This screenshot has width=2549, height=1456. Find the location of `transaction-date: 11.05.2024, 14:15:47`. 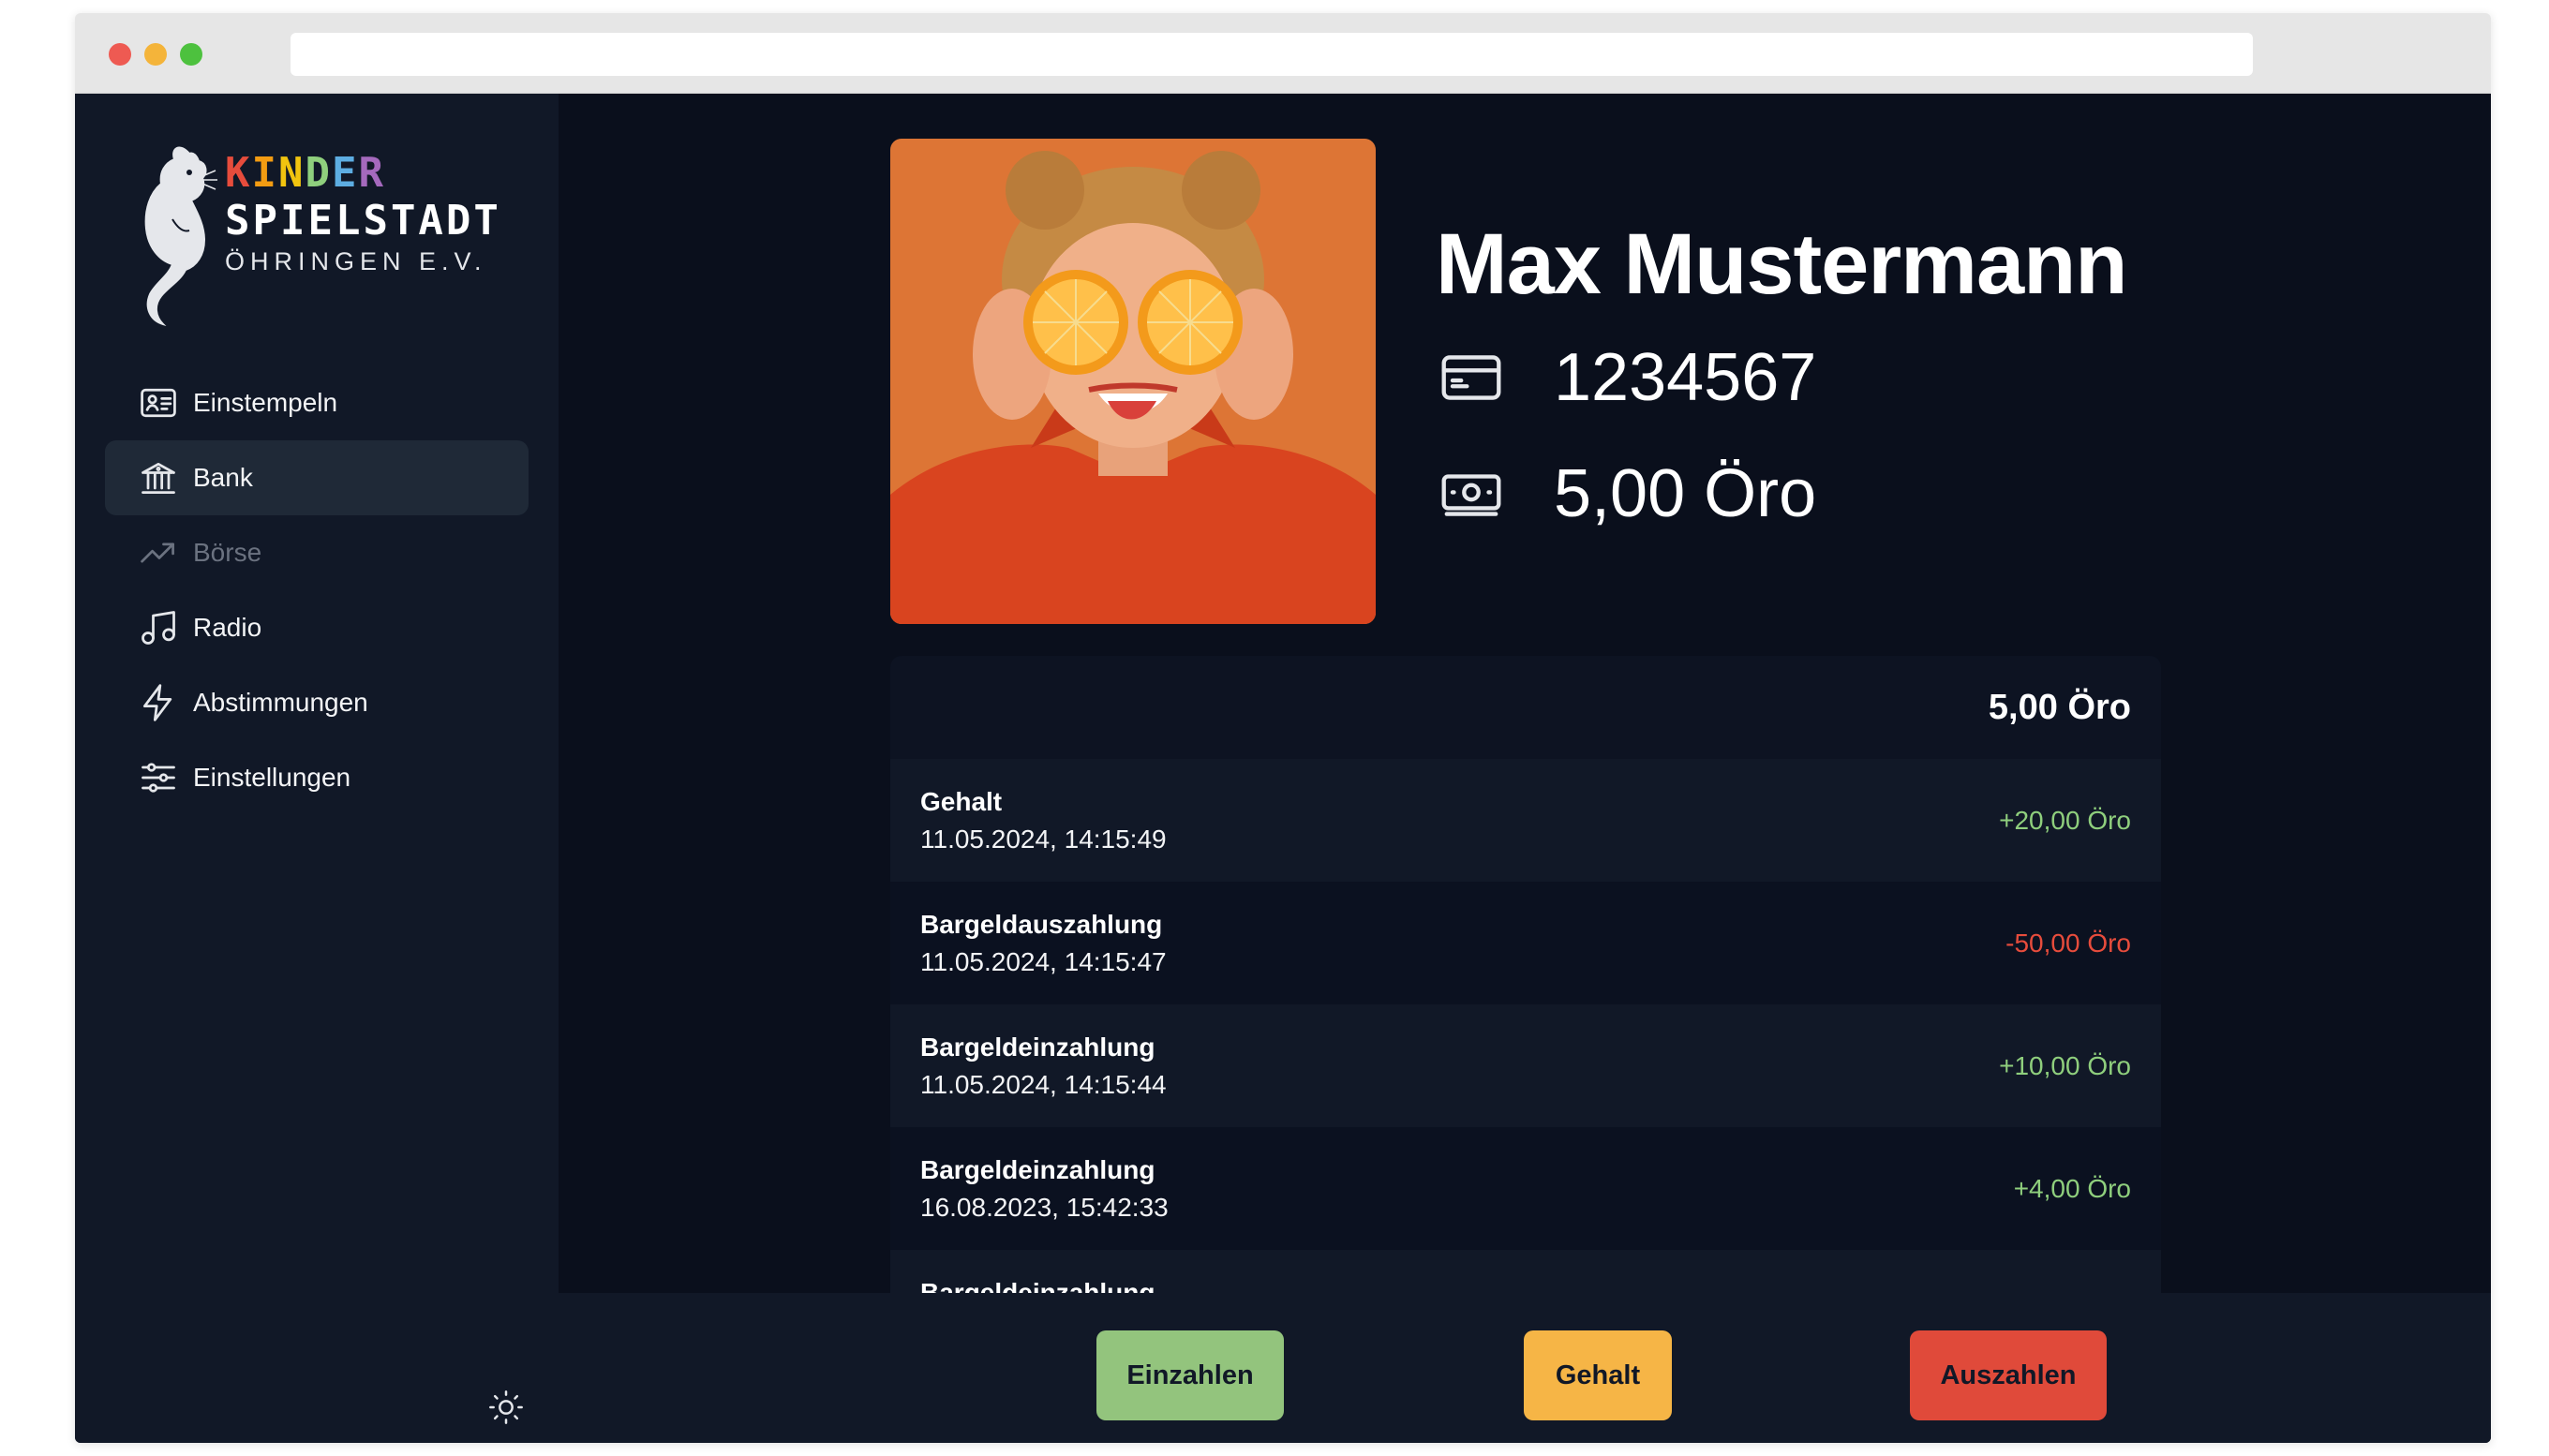

transaction-date: 11.05.2024, 14:15:47 is located at coordinates (1043, 961).